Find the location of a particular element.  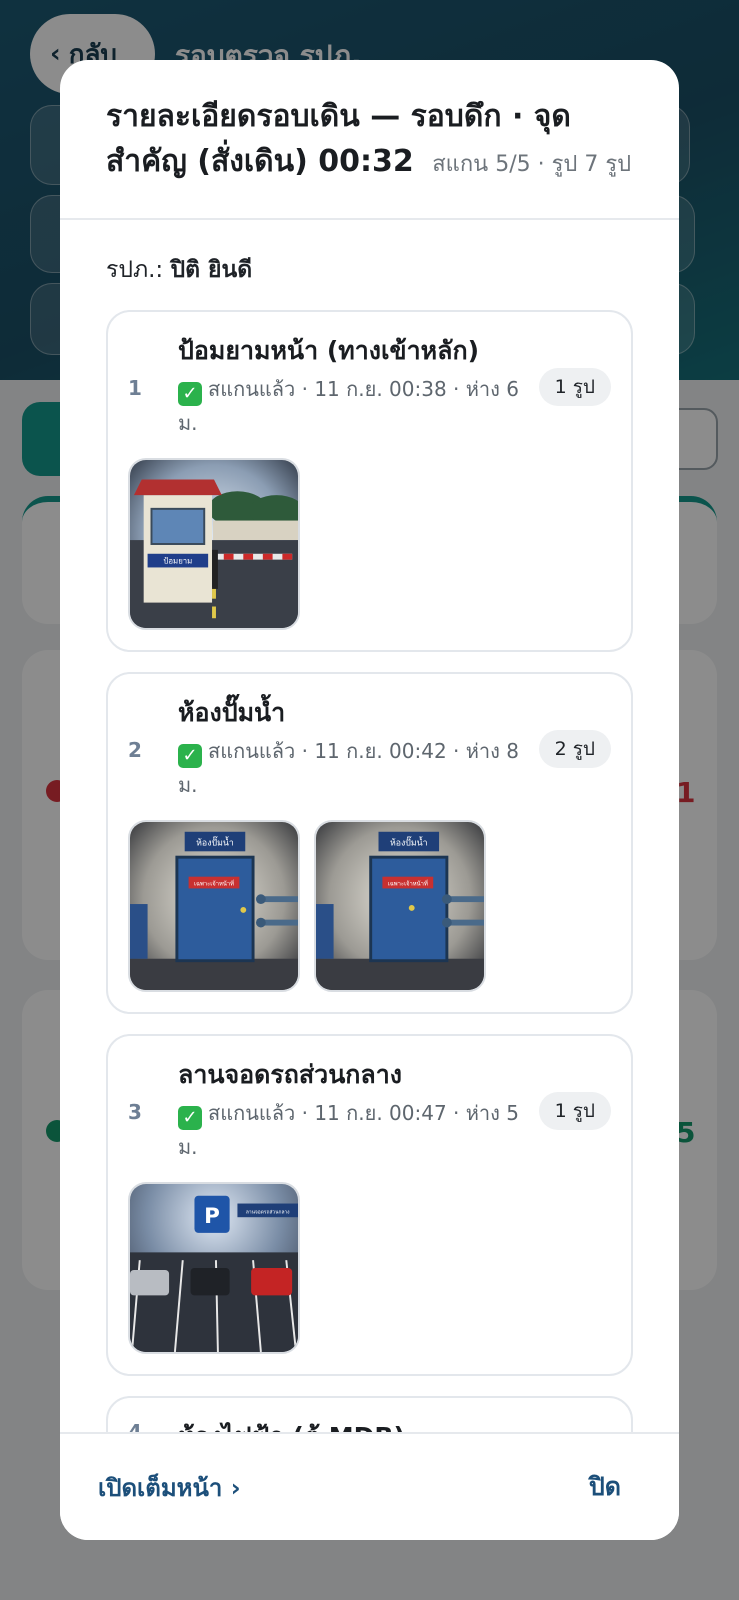

checkpoint-name: ห้องปั๊มน้ำ is located at coordinates (232, 712).